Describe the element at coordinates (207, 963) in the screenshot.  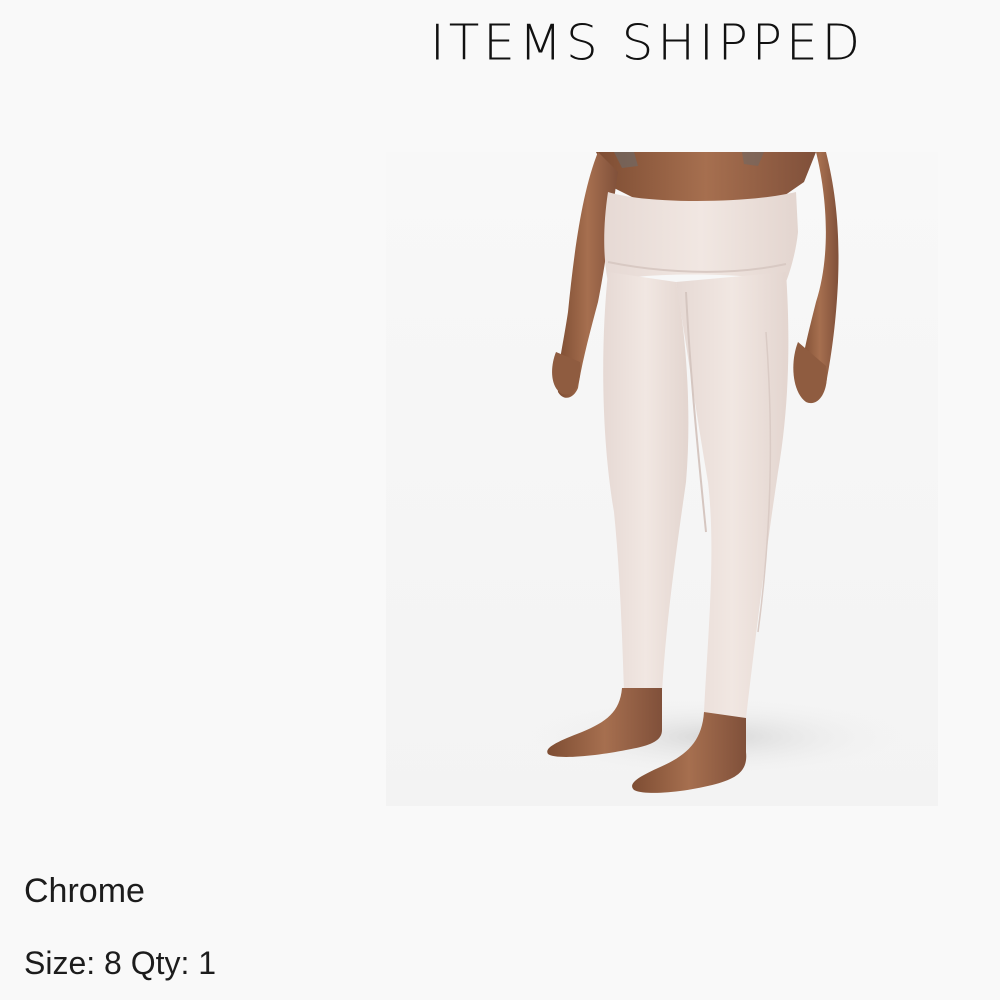
I see `qty-value: 1` at that location.